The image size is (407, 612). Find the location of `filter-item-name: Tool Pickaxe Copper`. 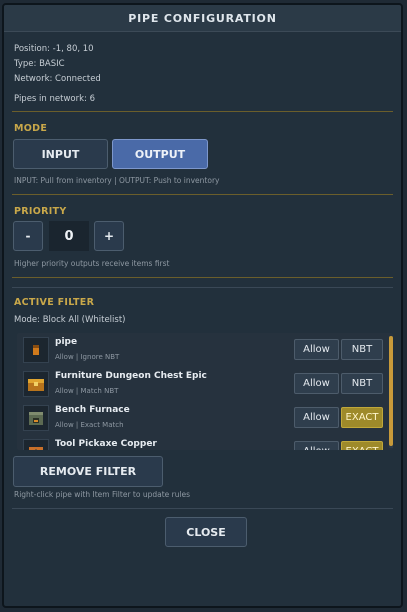

filter-item-name: Tool Pickaxe Copper is located at coordinates (106, 444).